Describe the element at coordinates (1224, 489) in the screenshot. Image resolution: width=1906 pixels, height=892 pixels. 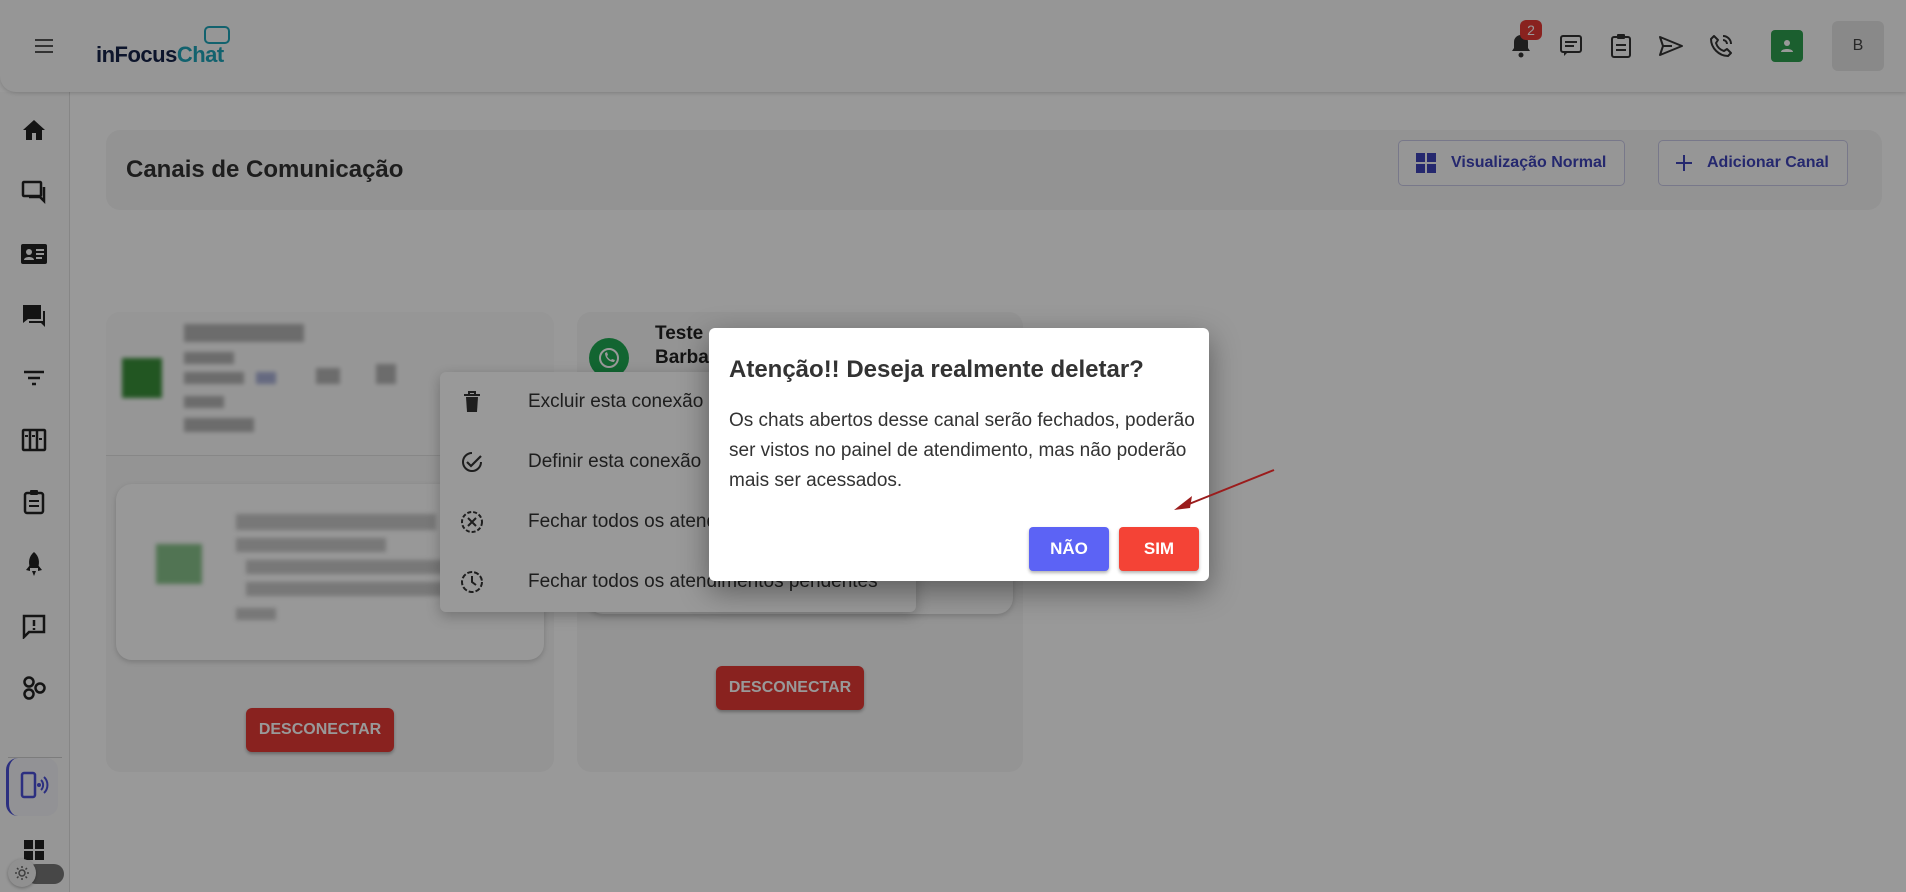
I see `annotation-arrow-icon` at that location.